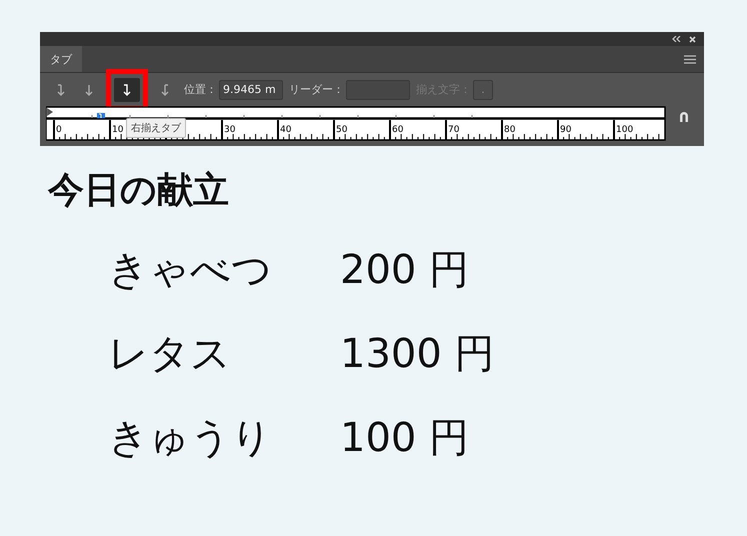 The image size is (747, 536). I want to click on ruler-label: 100, so click(625, 130).